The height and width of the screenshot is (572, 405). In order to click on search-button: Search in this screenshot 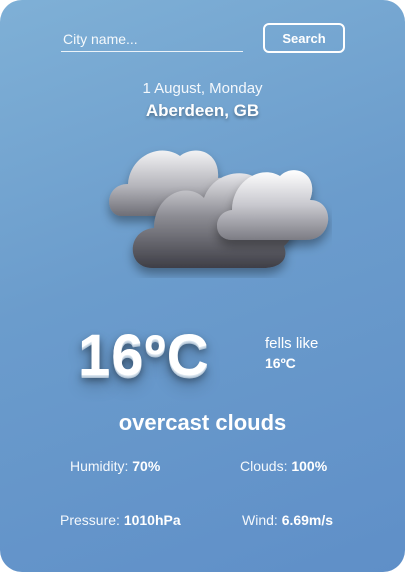, I will do `click(304, 38)`.